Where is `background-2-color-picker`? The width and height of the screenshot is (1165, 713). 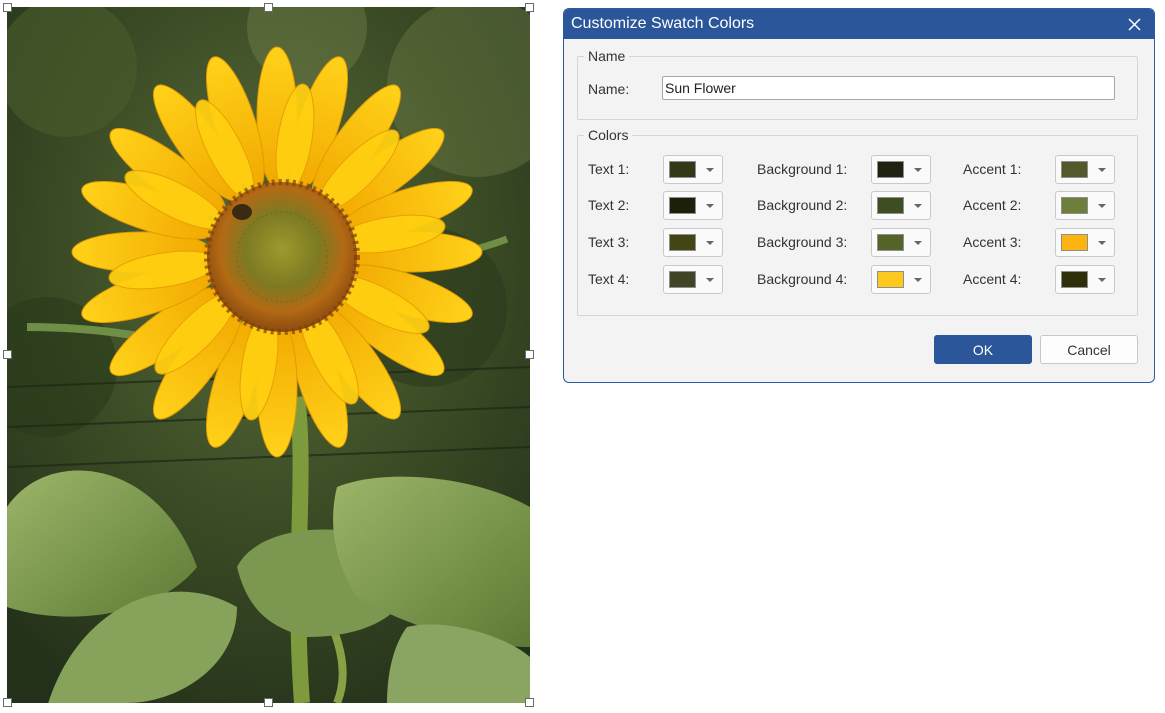 background-2-color-picker is located at coordinates (901, 205).